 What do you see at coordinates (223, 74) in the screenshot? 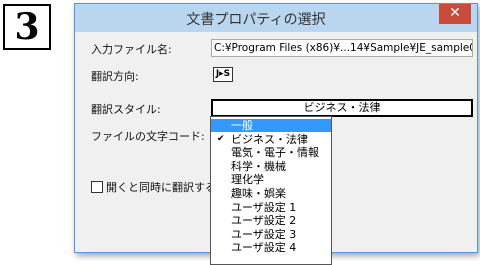
I see `translation-direction-button: J▸S` at bounding box center [223, 74].